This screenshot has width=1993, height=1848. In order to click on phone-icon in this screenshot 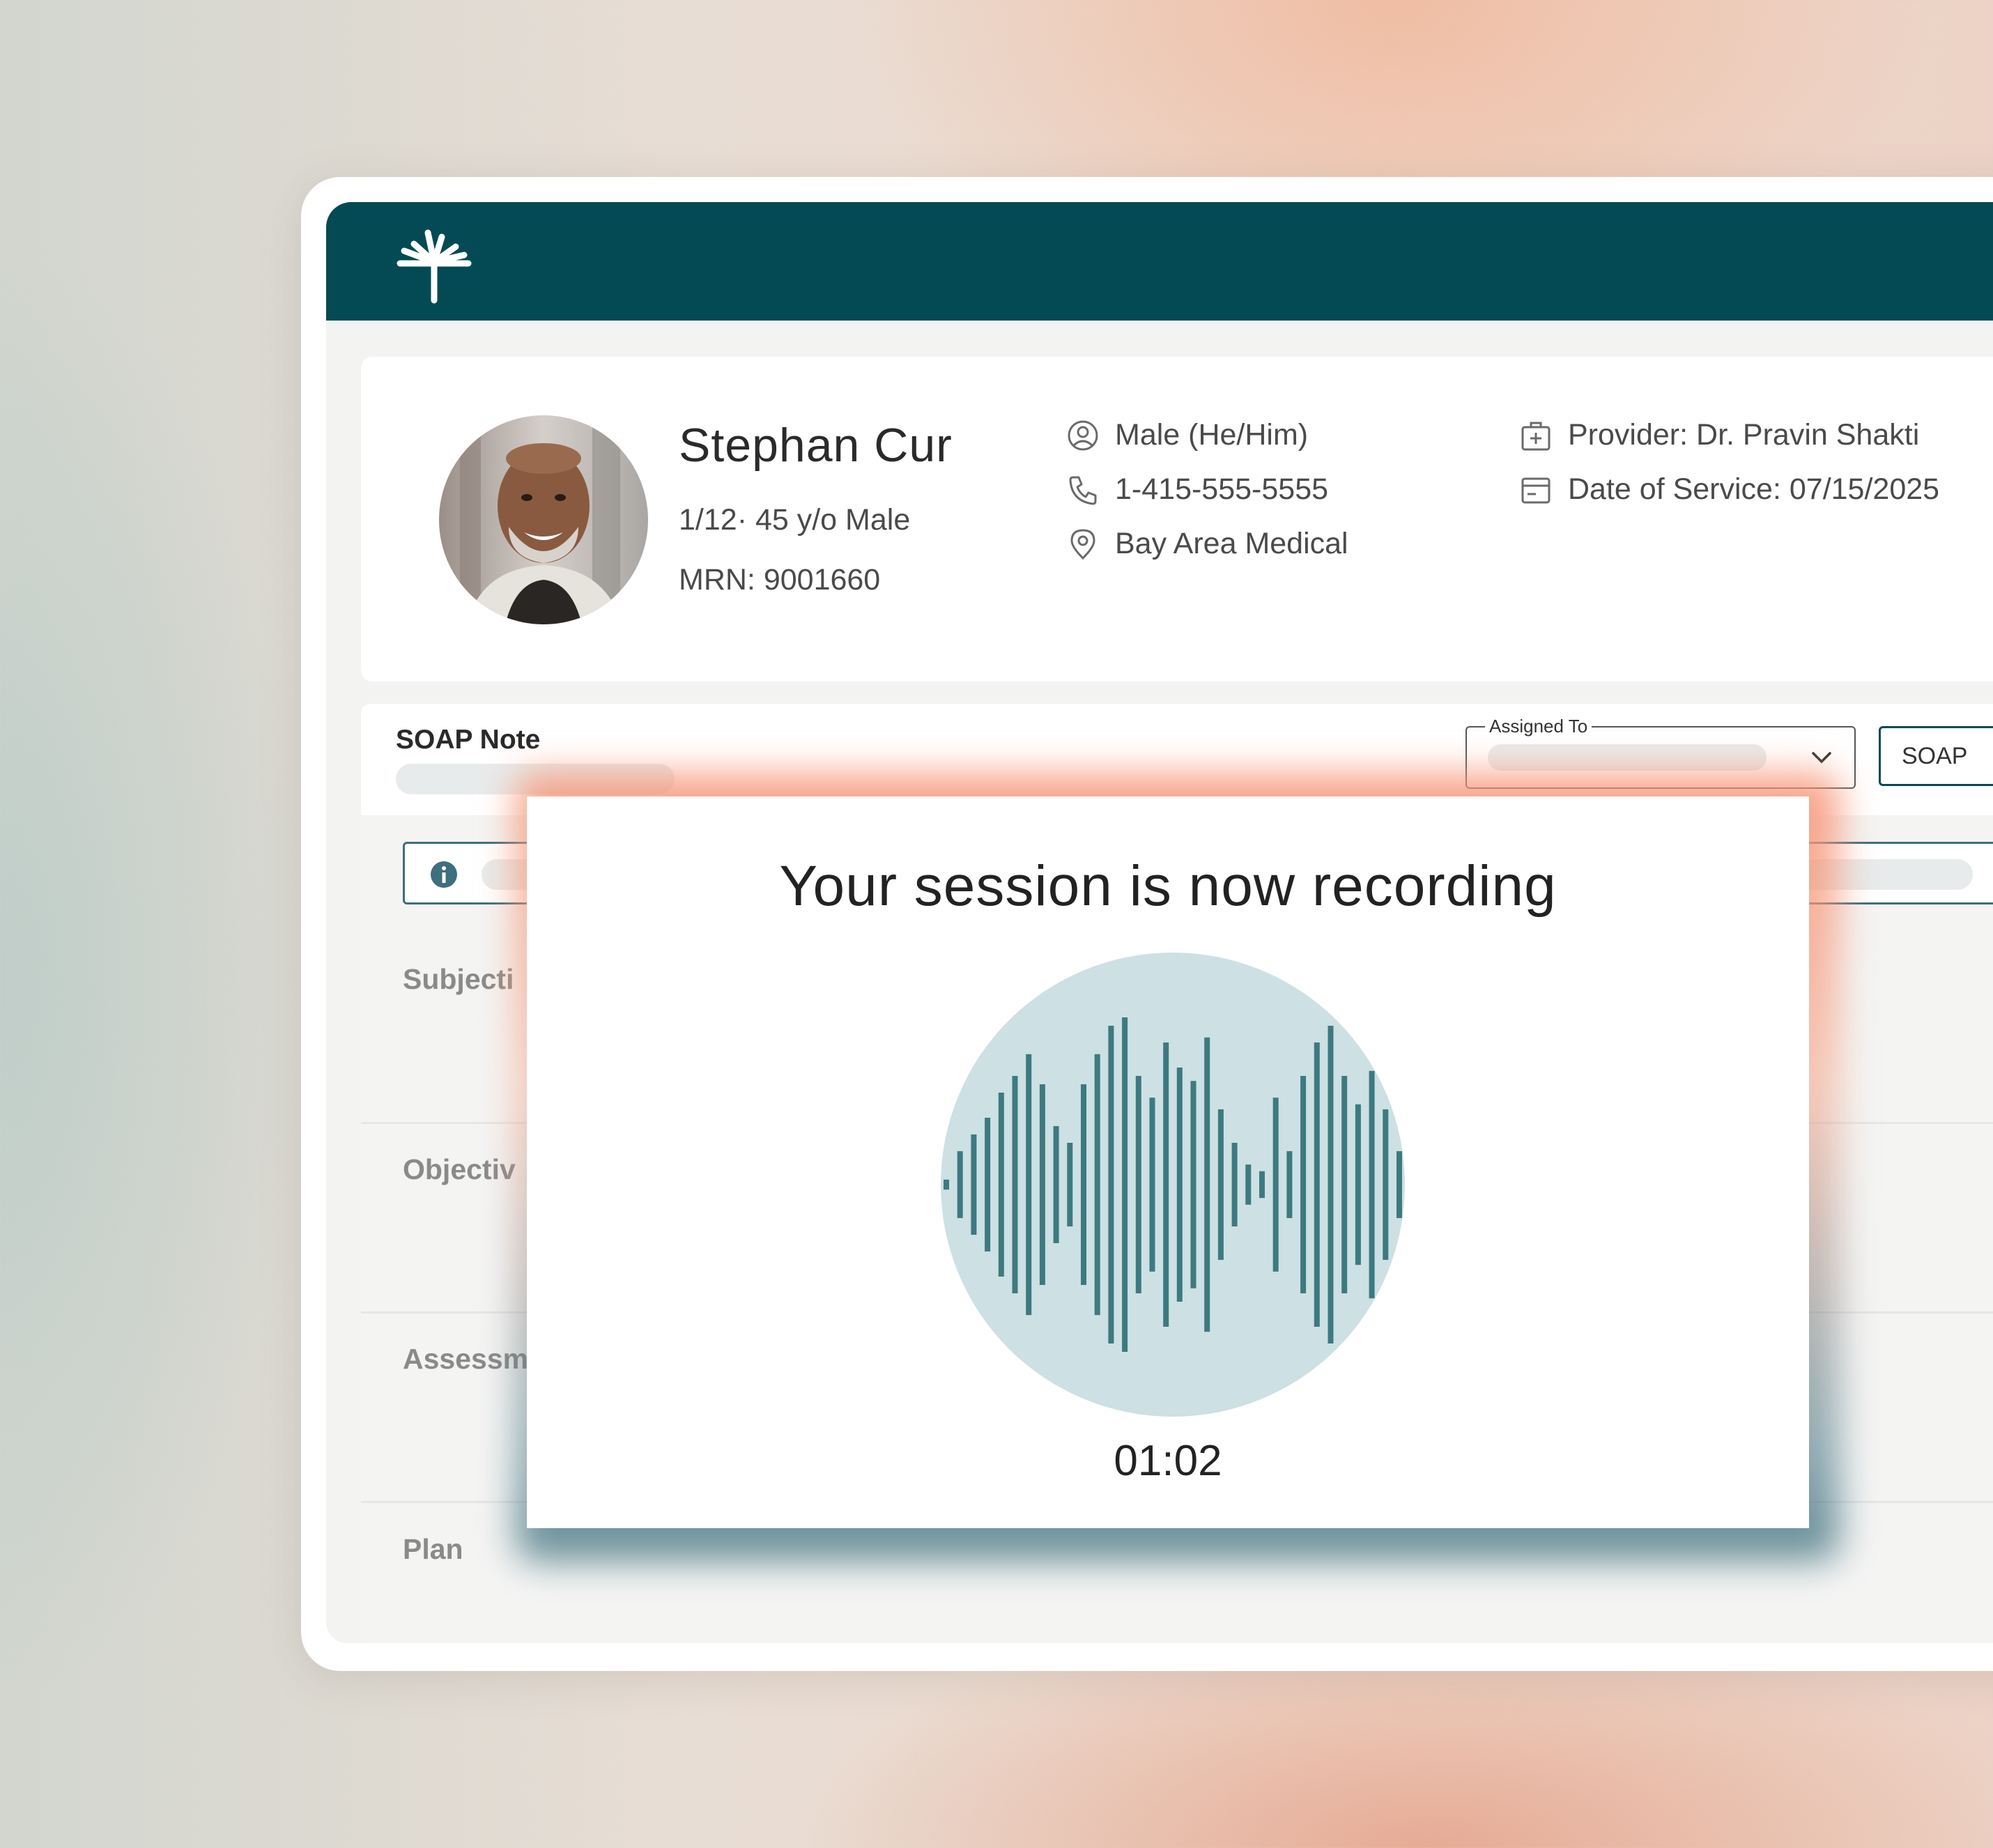, I will do `click(1083, 490)`.